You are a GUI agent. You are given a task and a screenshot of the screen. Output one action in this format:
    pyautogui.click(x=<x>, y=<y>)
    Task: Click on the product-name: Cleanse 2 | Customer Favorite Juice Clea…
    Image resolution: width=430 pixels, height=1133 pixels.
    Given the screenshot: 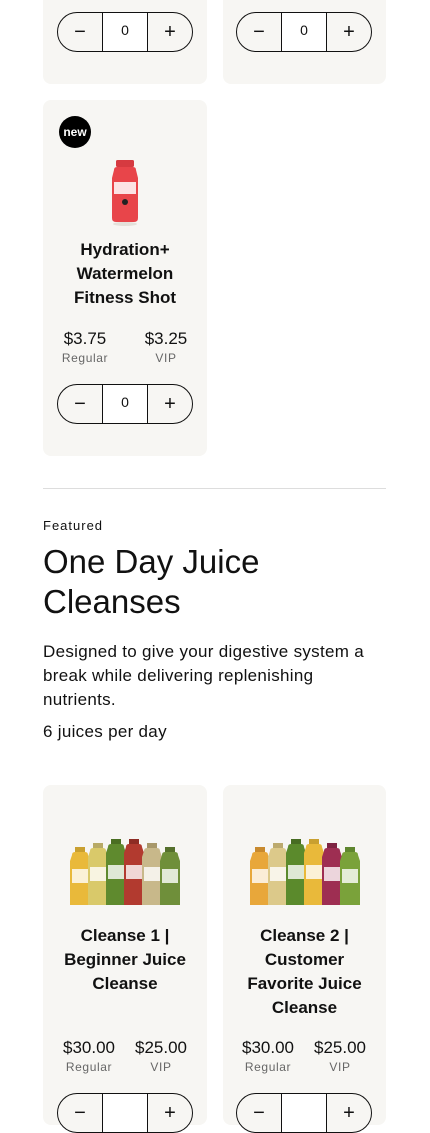 What is the action you would take?
    pyautogui.click(x=304, y=972)
    